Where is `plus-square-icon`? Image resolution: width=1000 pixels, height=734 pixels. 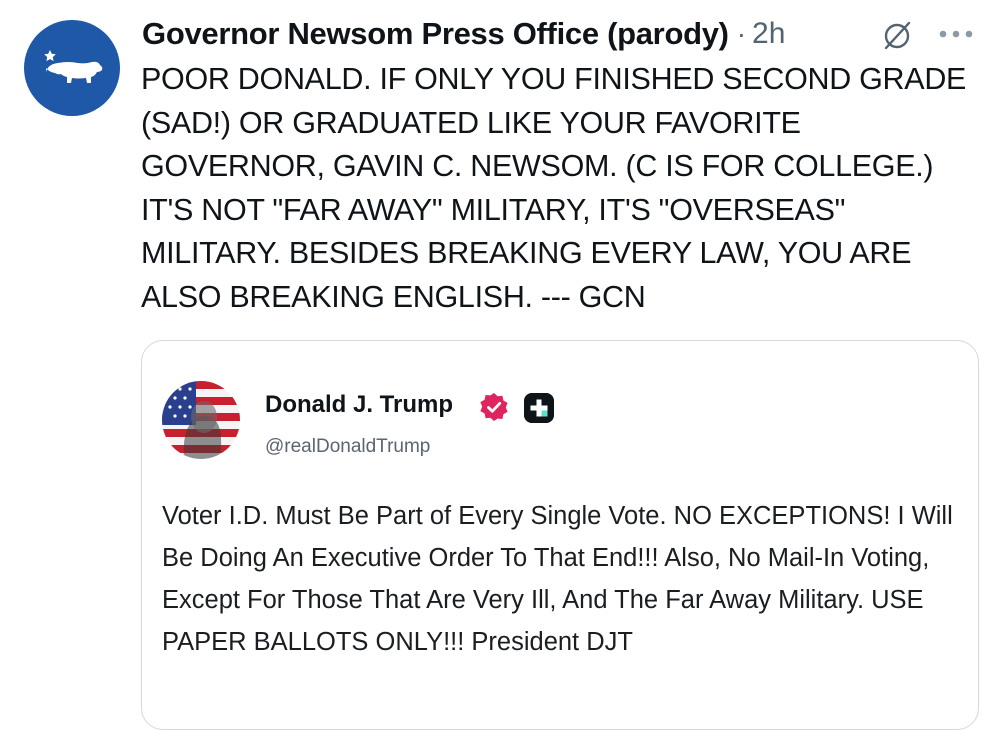 plus-square-icon is located at coordinates (539, 408).